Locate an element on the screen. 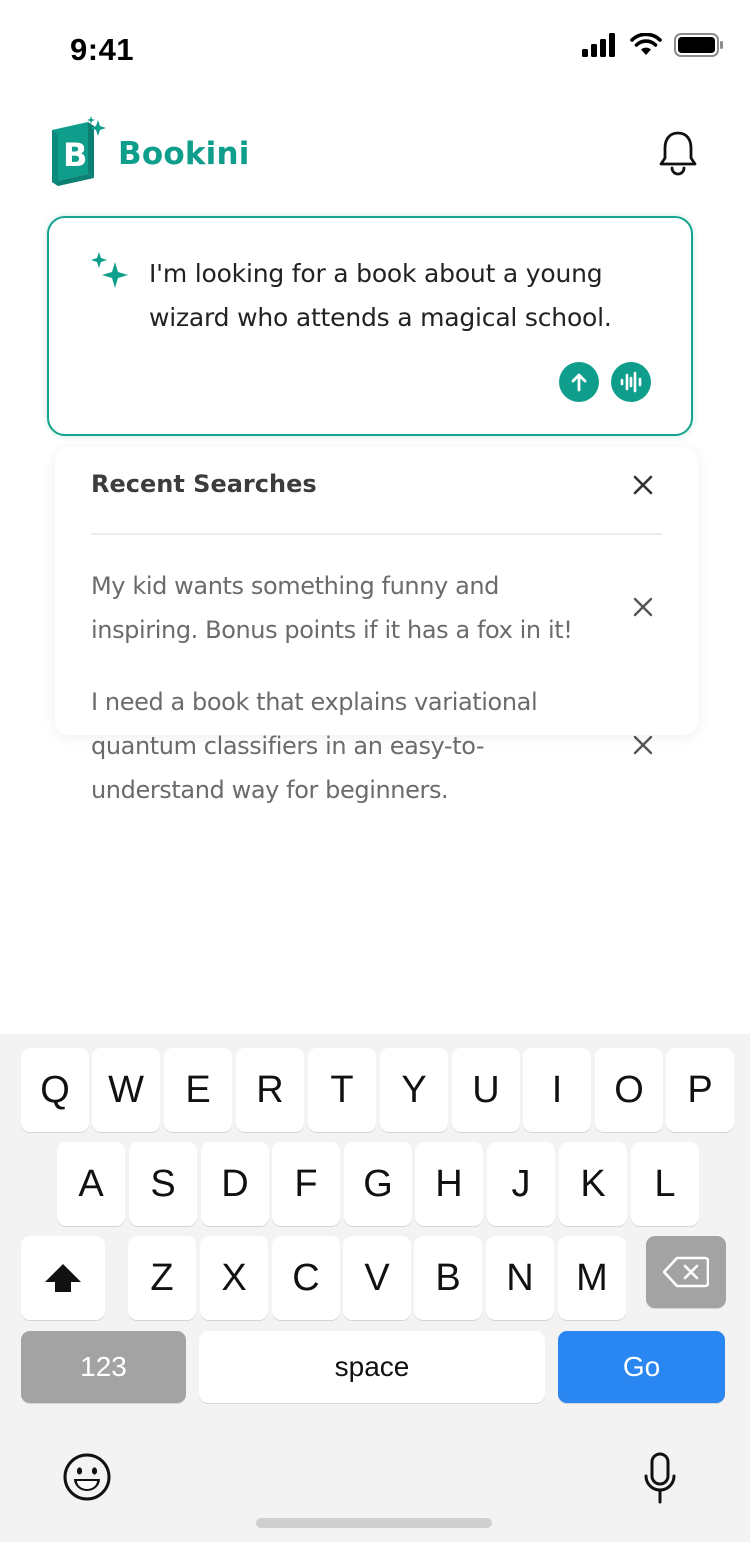 Image resolution: width=750 pixels, height=1542 pixels. recent-searches-title: Recent Searches is located at coordinates (204, 484).